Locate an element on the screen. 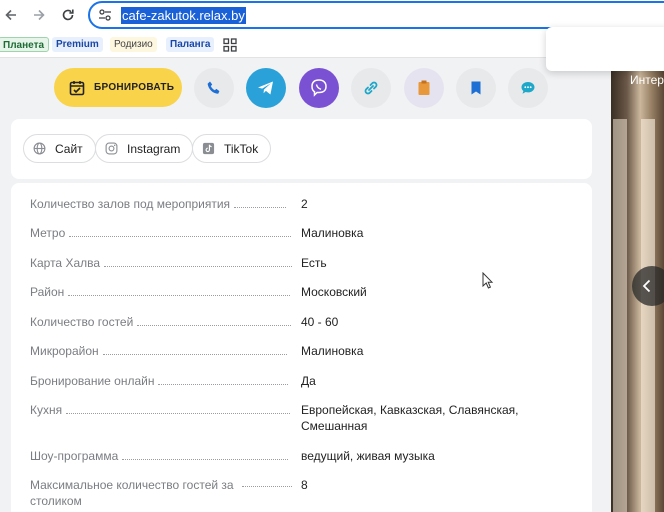  apps-grid-icon is located at coordinates (230, 45).